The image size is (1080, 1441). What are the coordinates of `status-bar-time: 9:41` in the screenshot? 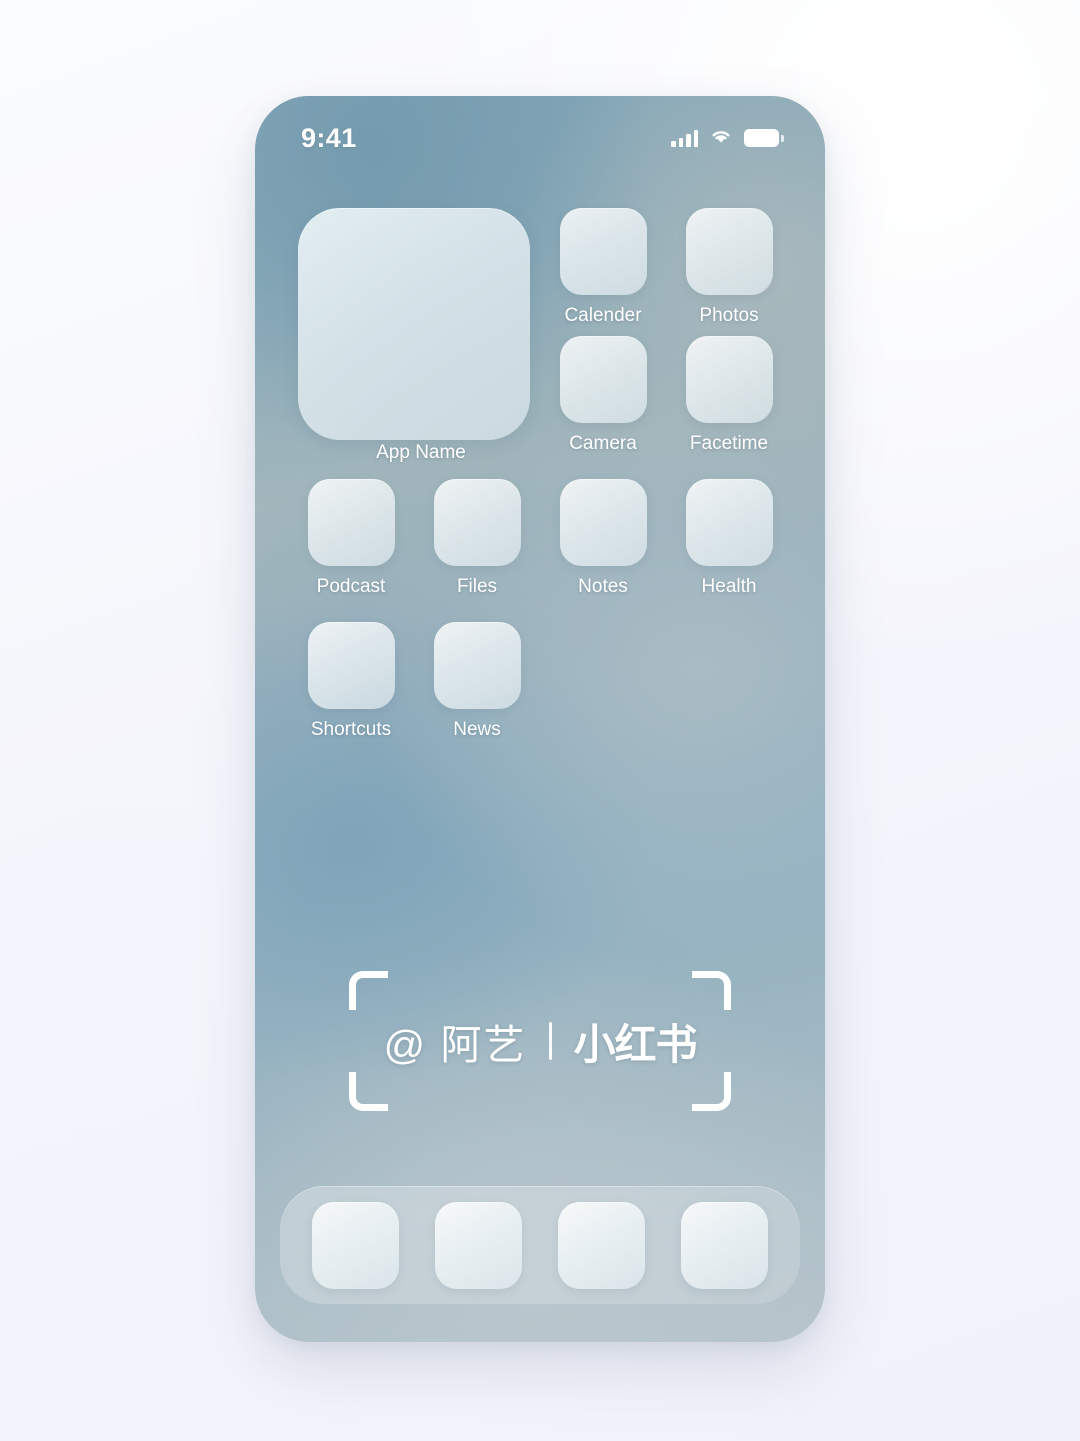 It's located at (329, 137).